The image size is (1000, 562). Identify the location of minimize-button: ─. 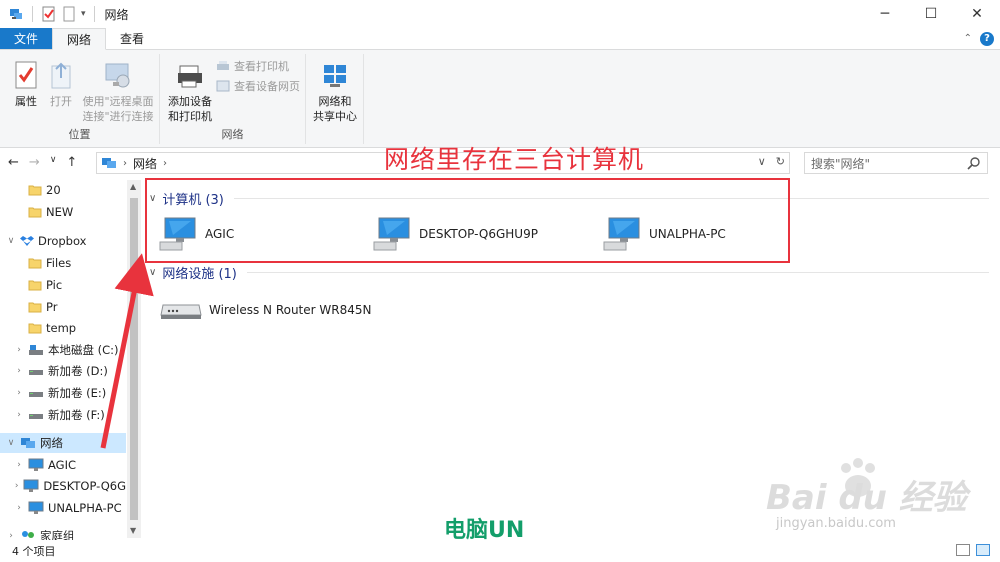
(885, 14).